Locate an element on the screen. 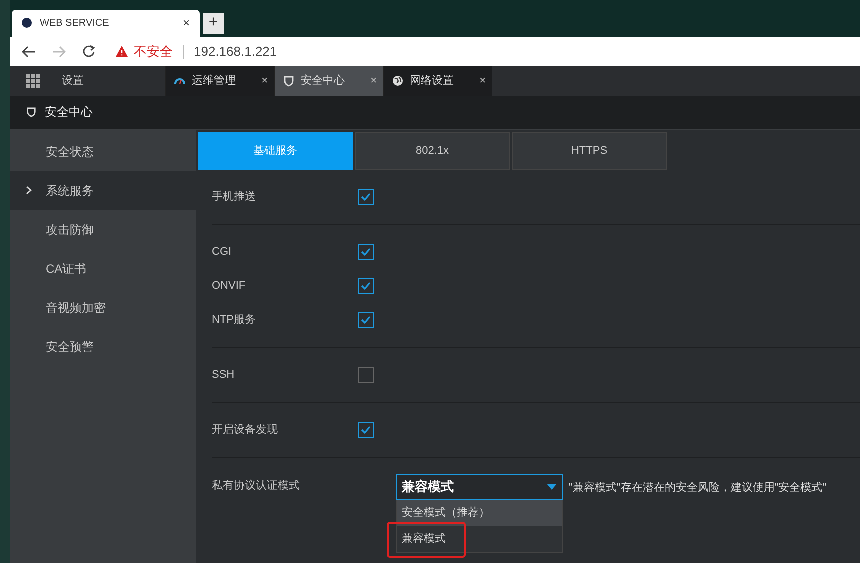 This screenshot has width=860, height=563. warning-icon is located at coordinates (122, 52).